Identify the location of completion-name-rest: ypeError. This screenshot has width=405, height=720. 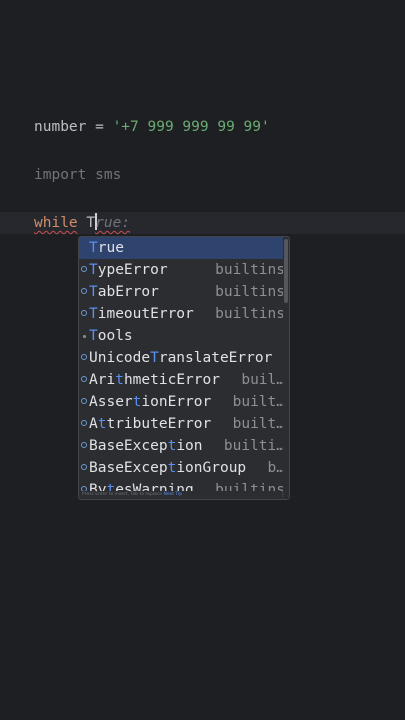
(132, 270).